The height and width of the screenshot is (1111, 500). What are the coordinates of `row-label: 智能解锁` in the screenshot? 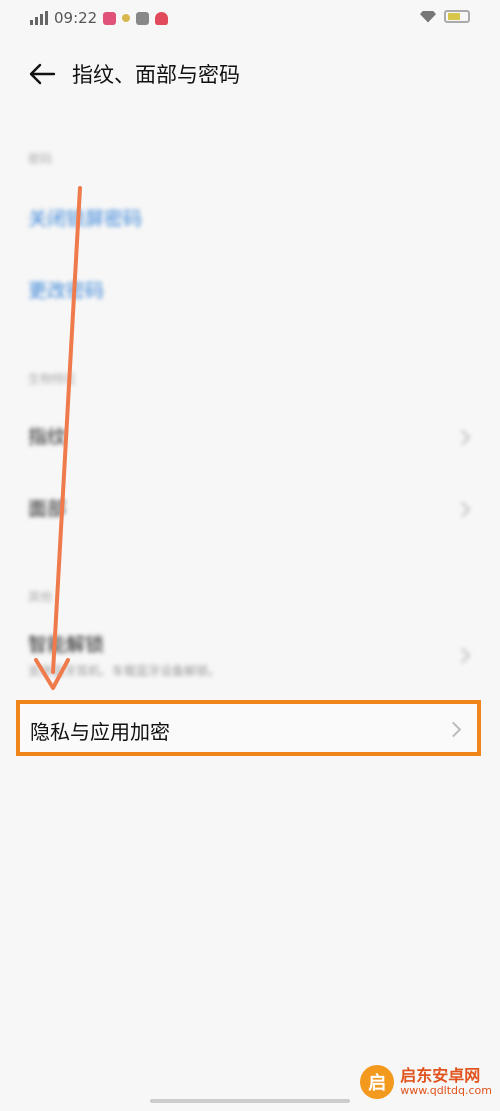 It's located at (66, 645).